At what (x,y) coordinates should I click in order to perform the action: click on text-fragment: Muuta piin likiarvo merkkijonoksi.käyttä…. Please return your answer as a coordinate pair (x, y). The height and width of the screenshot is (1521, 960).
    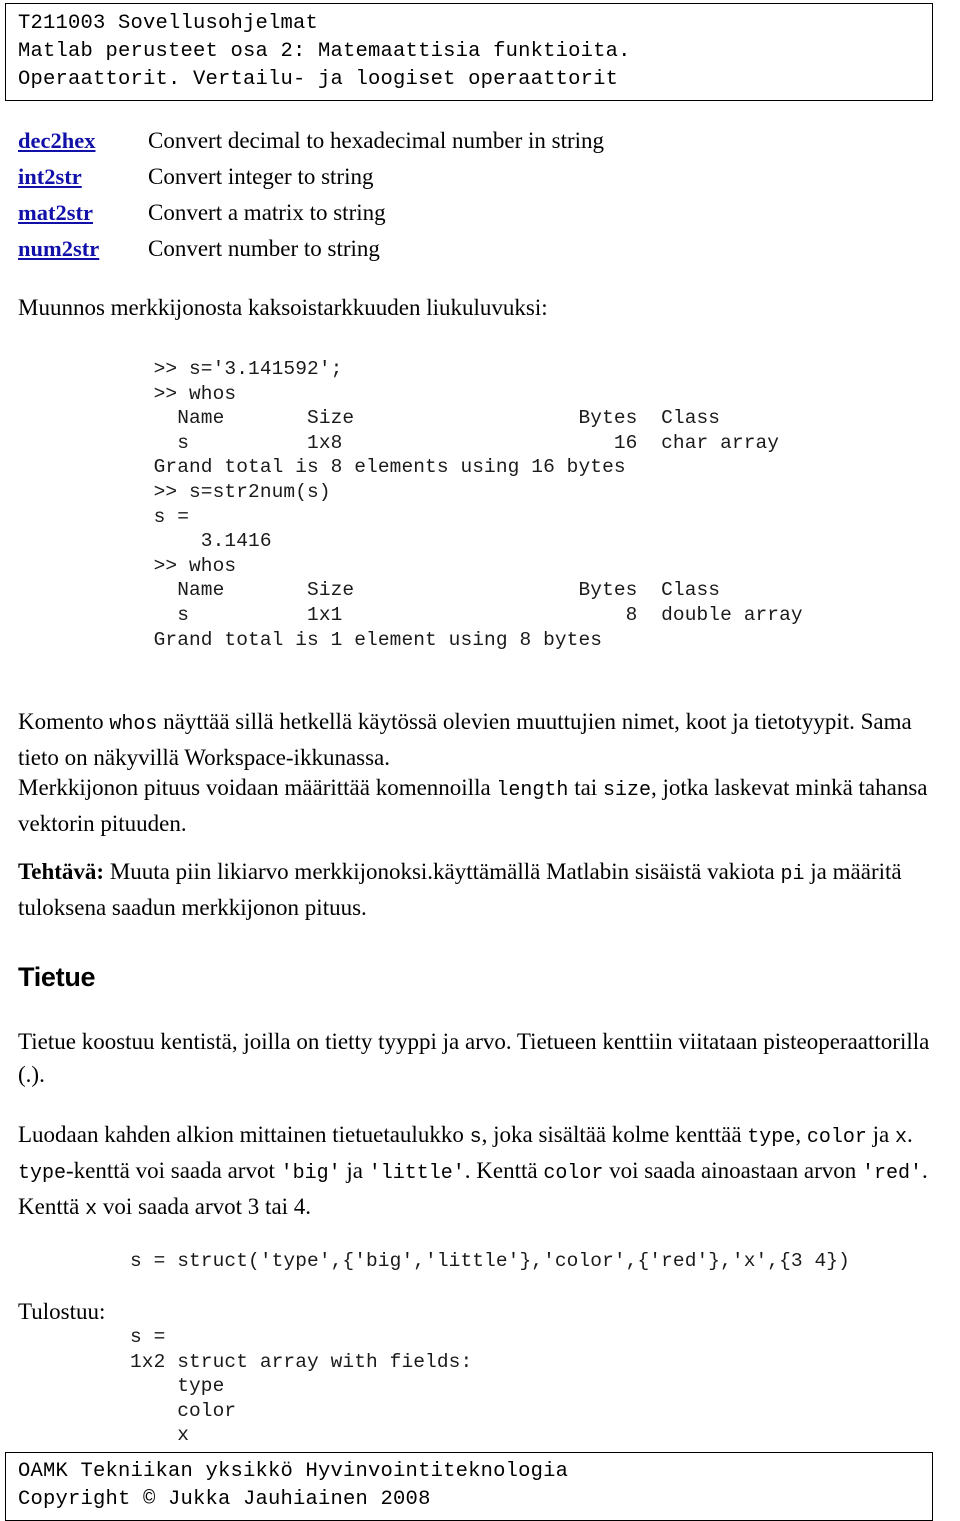
    Looking at the image, I should click on (442, 871).